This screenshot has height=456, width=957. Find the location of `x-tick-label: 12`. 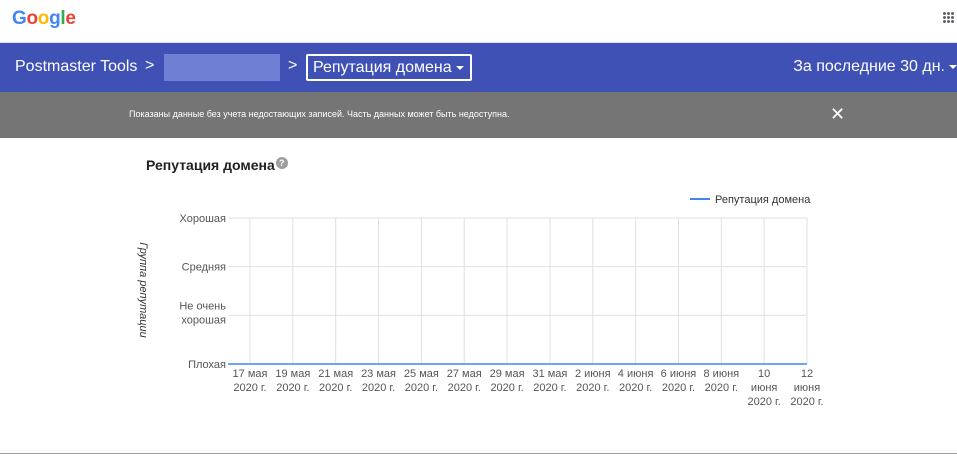

x-tick-label: 12 is located at coordinates (807, 374).